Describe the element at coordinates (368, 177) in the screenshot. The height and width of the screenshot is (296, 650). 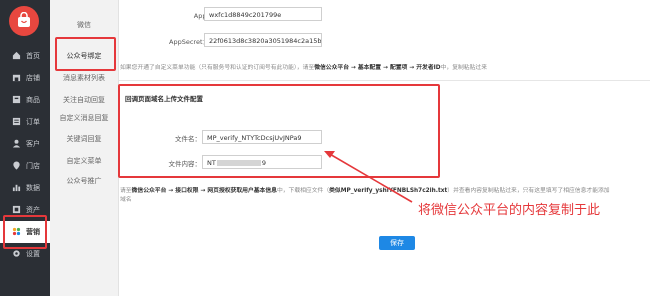
I see `annotation-arrow` at that location.